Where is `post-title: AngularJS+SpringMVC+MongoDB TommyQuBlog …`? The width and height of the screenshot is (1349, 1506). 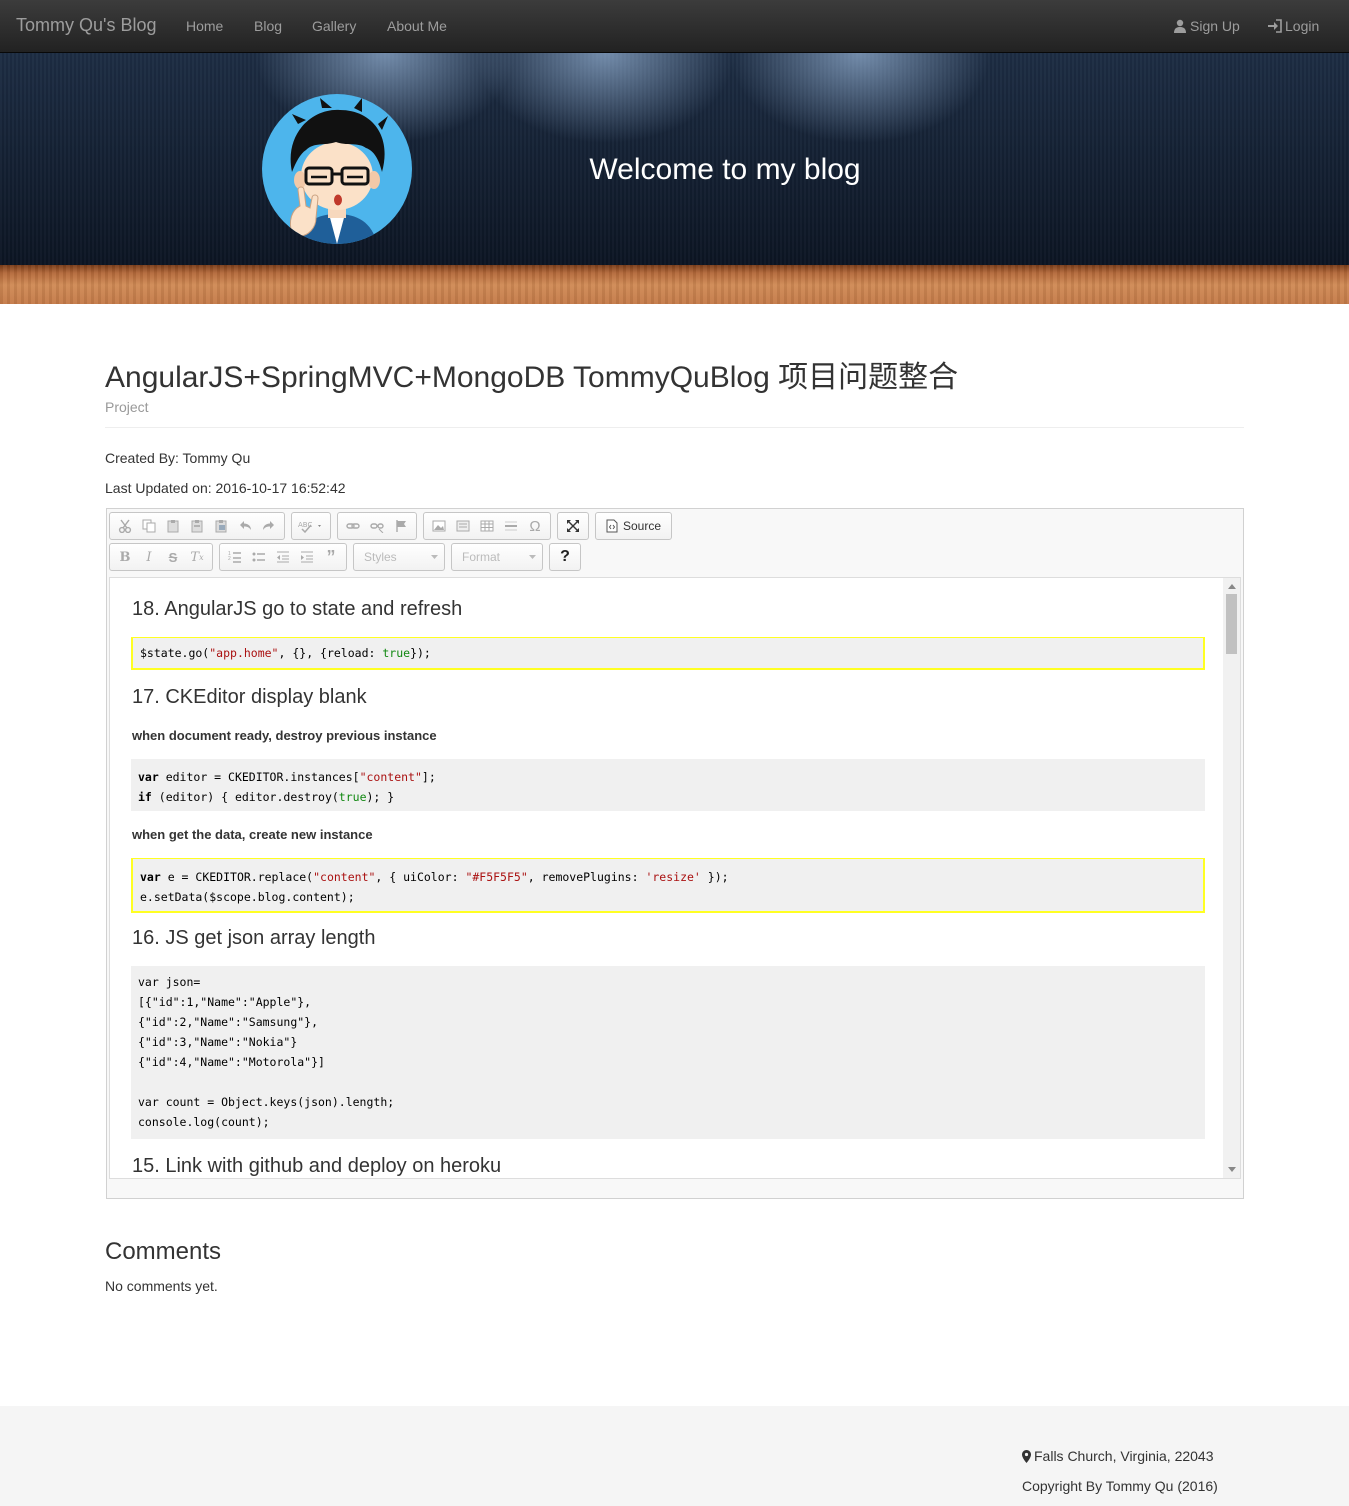
post-title: AngularJS+SpringMVC+MongoDB TommyQuBlog … is located at coordinates (532, 377).